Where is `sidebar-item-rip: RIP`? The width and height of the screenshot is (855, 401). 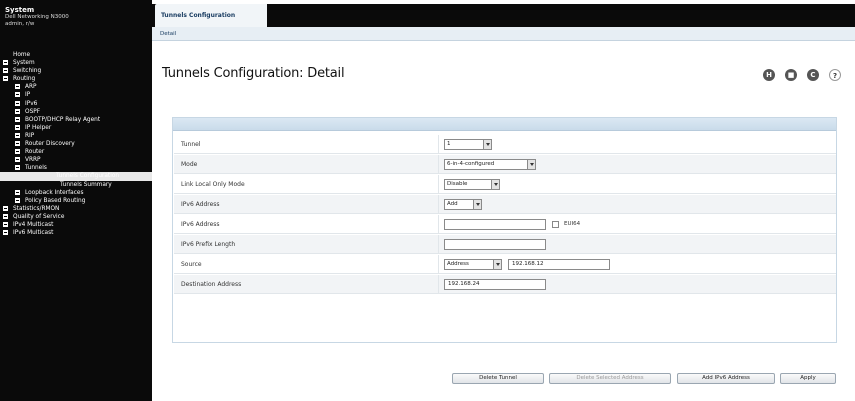 sidebar-item-rip: RIP is located at coordinates (76, 136).